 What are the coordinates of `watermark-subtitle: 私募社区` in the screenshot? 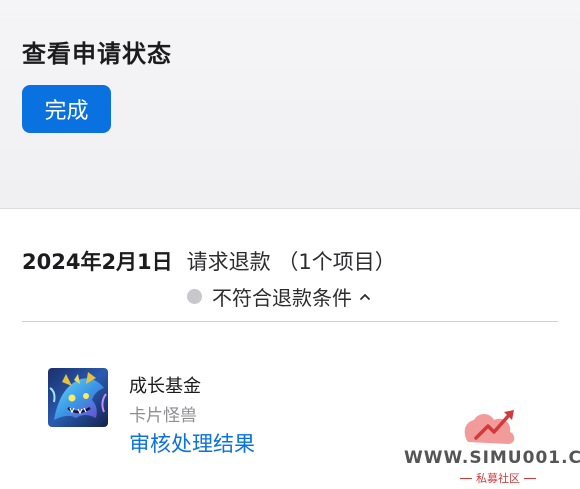 It's located at (498, 478).